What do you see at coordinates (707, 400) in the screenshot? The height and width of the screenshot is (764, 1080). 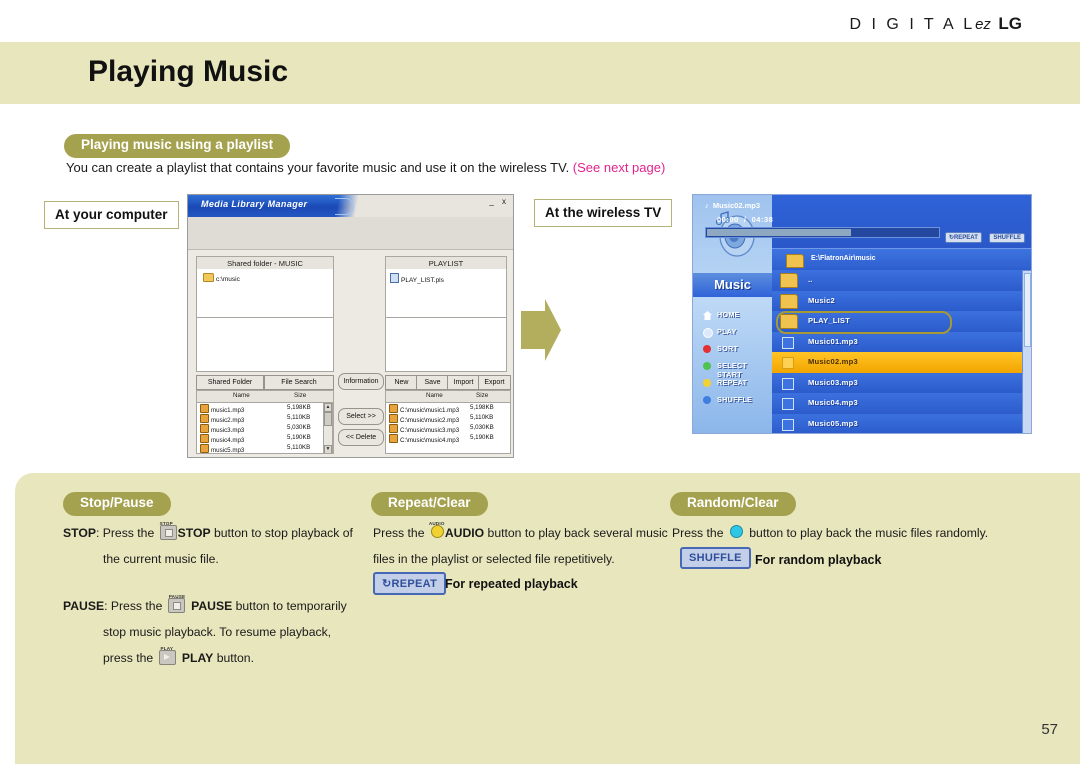 I see `blue-dot-icon` at bounding box center [707, 400].